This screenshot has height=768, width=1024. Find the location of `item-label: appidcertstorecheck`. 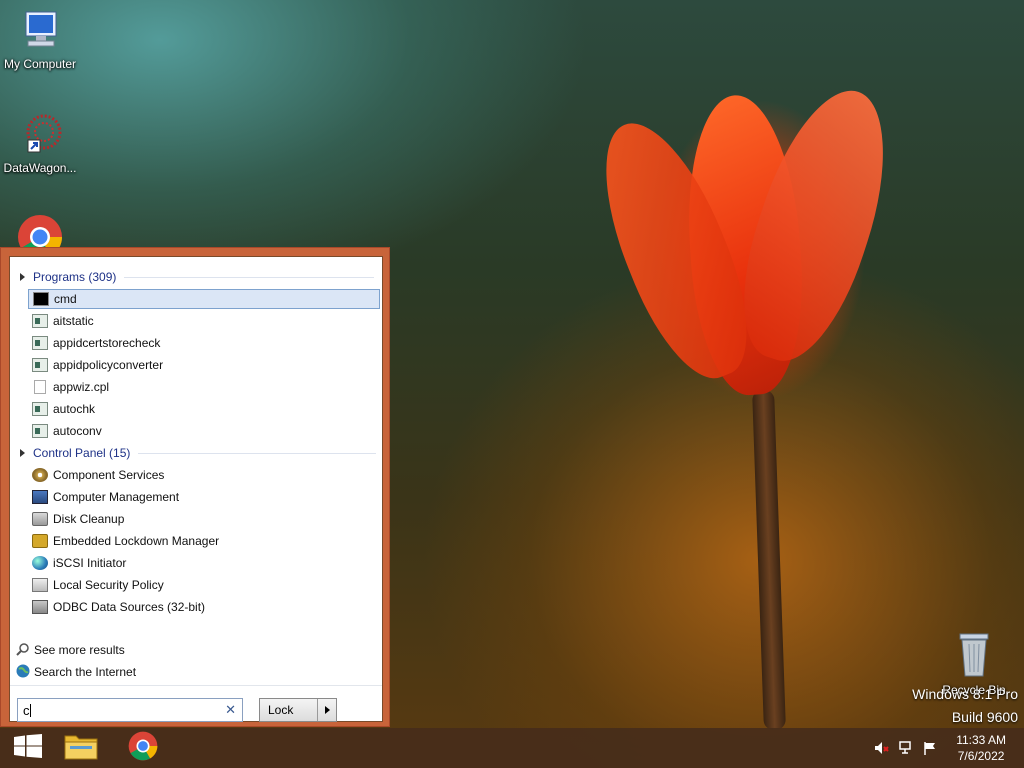

item-label: appidcertstorecheck is located at coordinates (107, 343).